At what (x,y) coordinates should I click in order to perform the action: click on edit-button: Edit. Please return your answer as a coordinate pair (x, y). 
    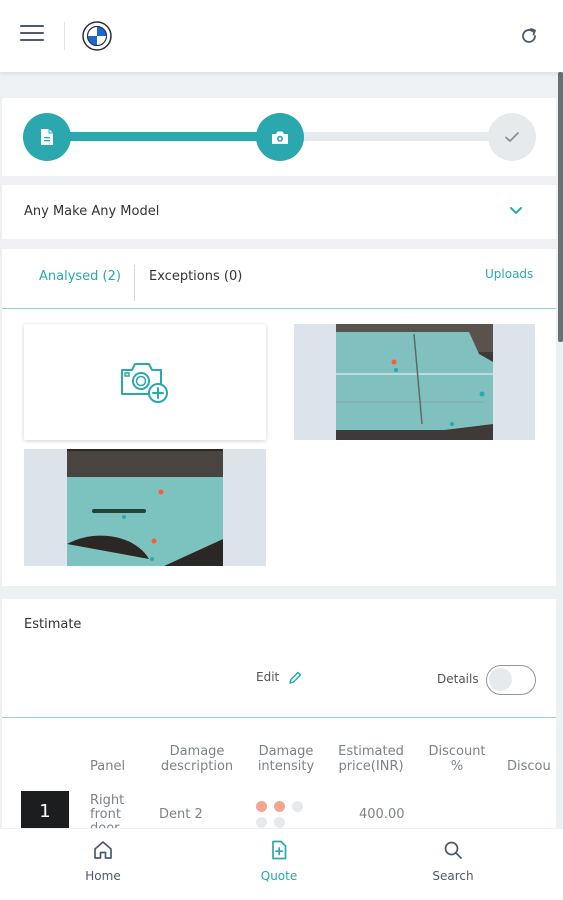
    Looking at the image, I should click on (267, 677).